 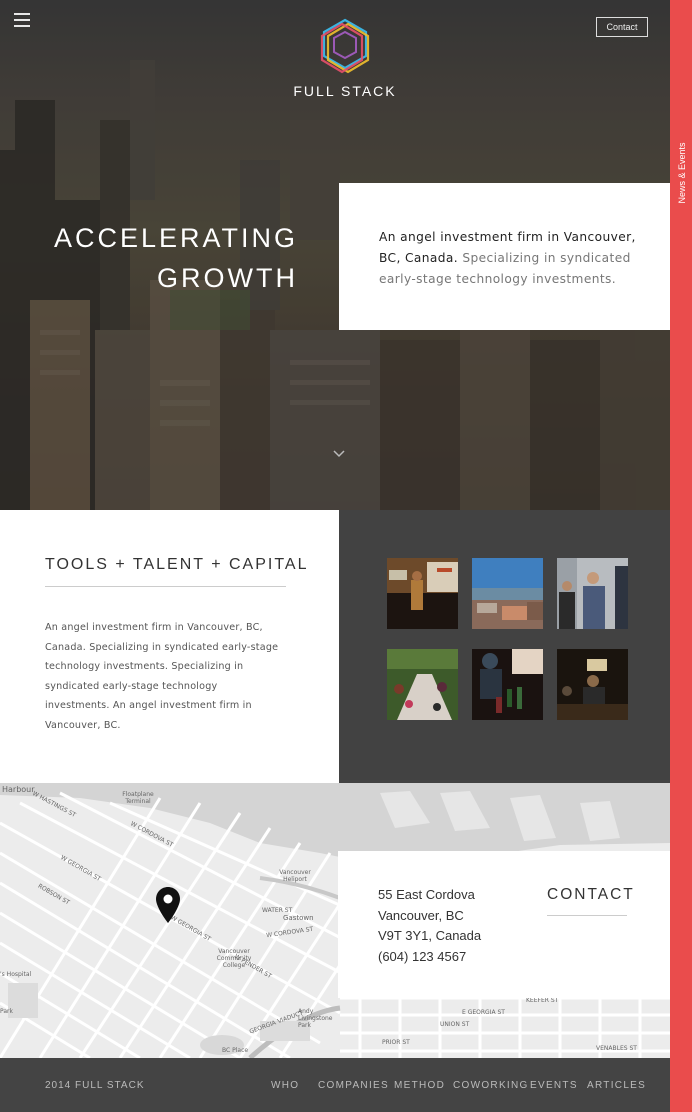 What do you see at coordinates (592, 684) in the screenshot?
I see `gallery-photo-panel` at bounding box center [592, 684].